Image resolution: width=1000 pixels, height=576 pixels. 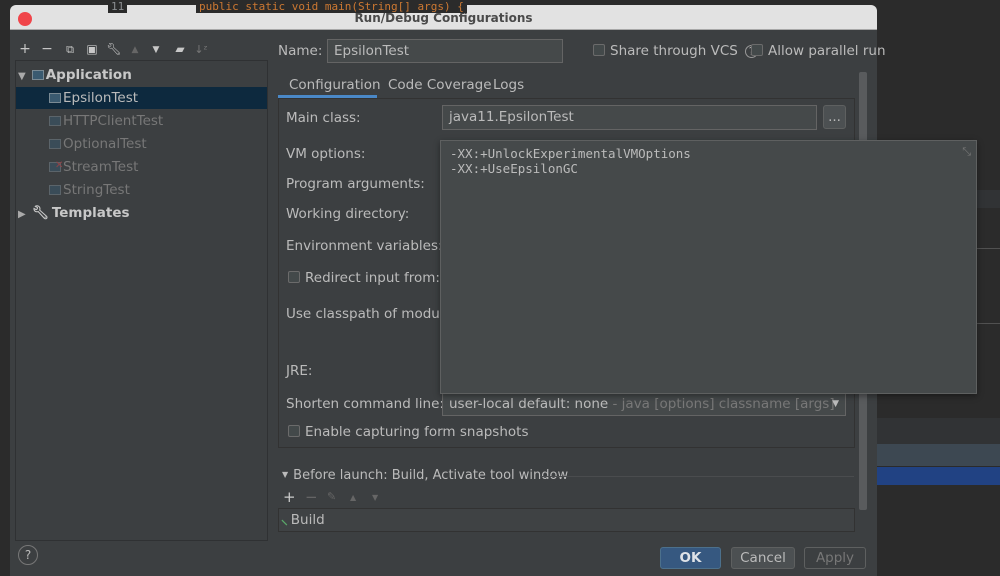 I want to click on before-launch-item-build: ⸜ Build, so click(x=303, y=520).